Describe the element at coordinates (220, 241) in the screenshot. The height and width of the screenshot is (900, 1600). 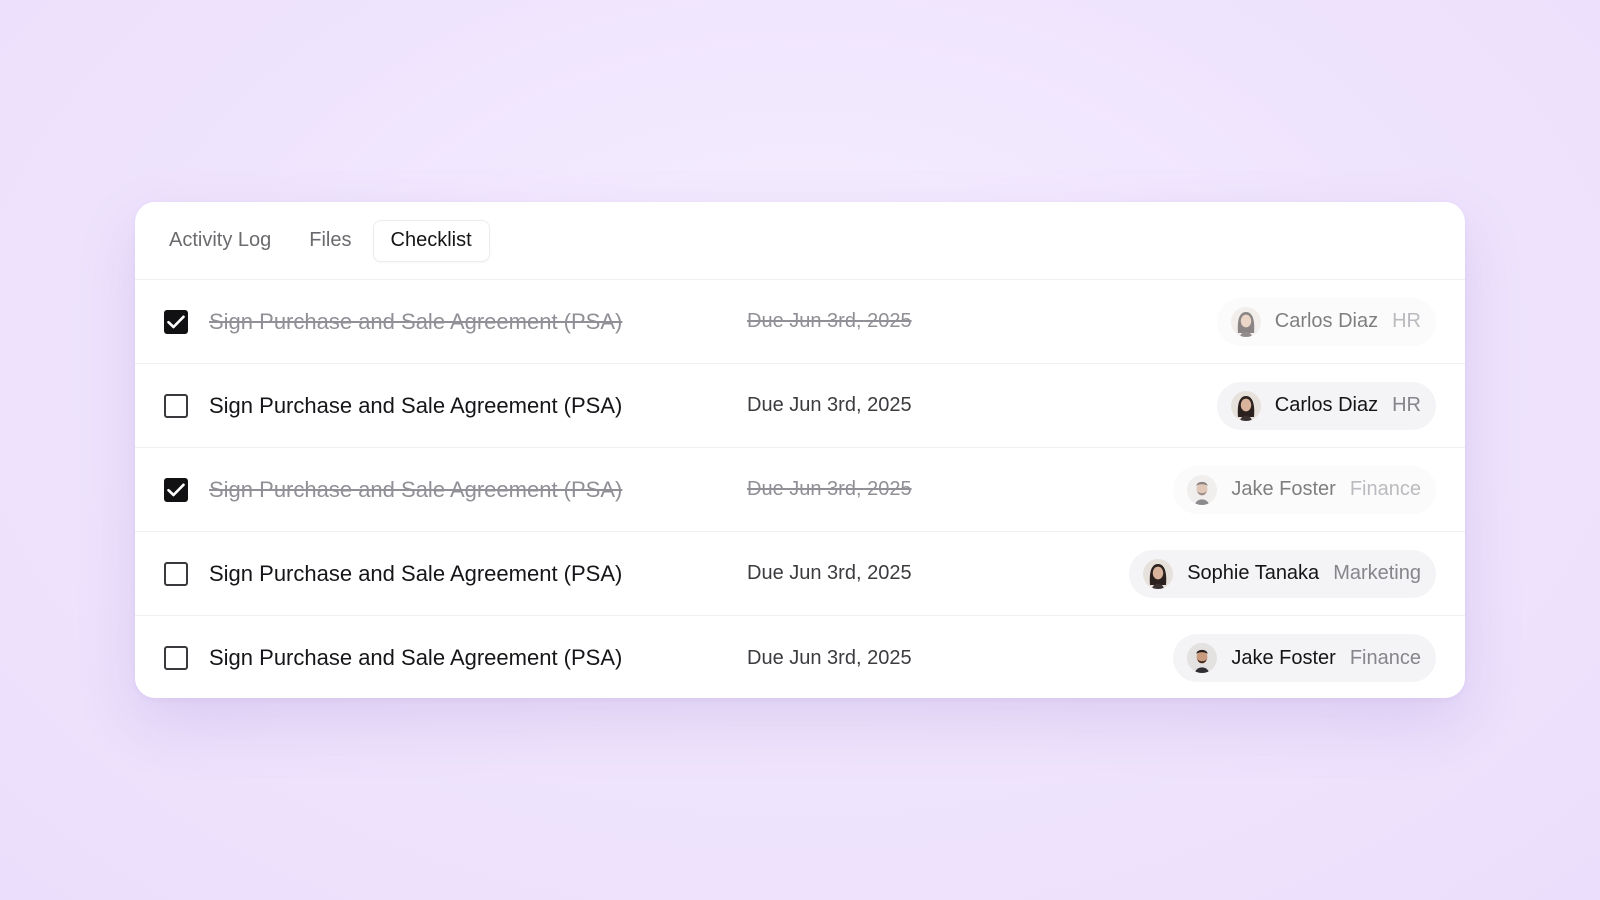
I see `tab-activity-log: Activity Log` at that location.